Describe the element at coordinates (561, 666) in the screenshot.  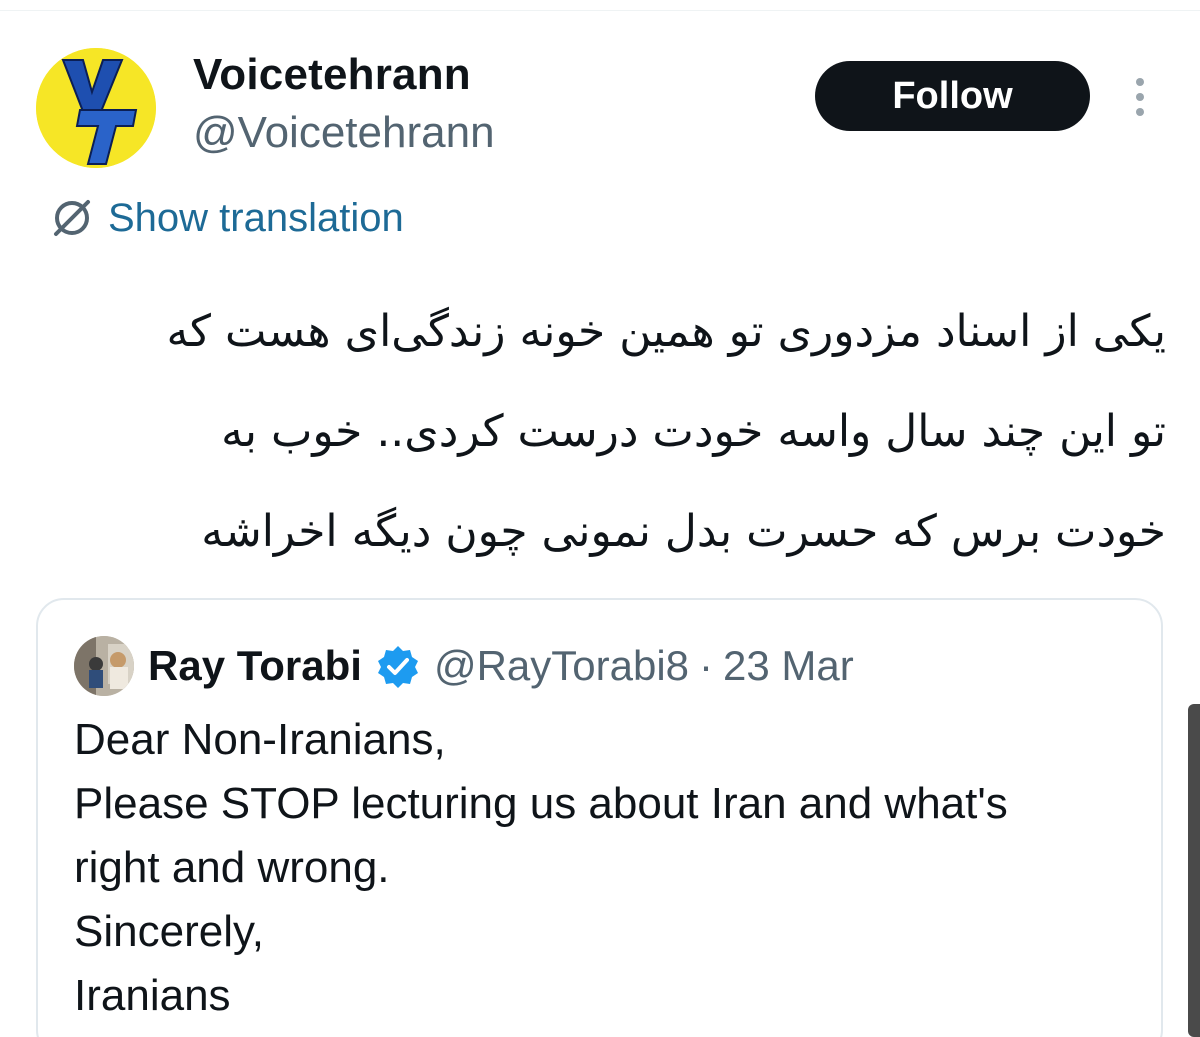
I see `quote-author-handle: @RayTorabi8` at that location.